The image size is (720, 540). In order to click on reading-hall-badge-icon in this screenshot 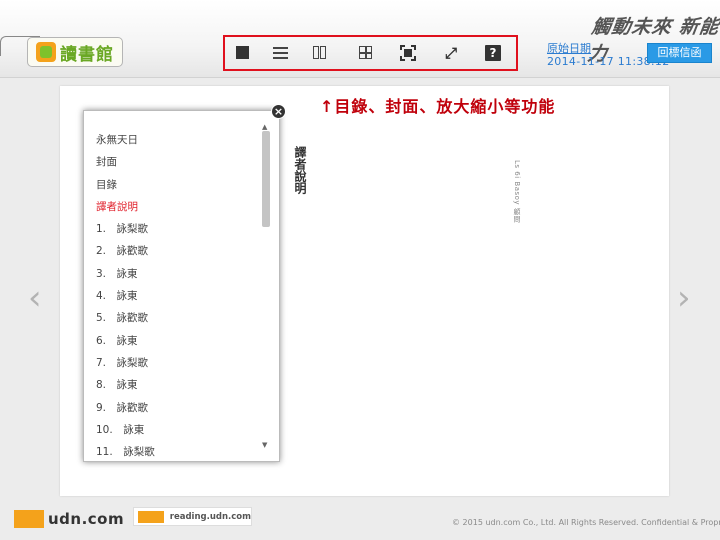, I will do `click(46, 52)`.